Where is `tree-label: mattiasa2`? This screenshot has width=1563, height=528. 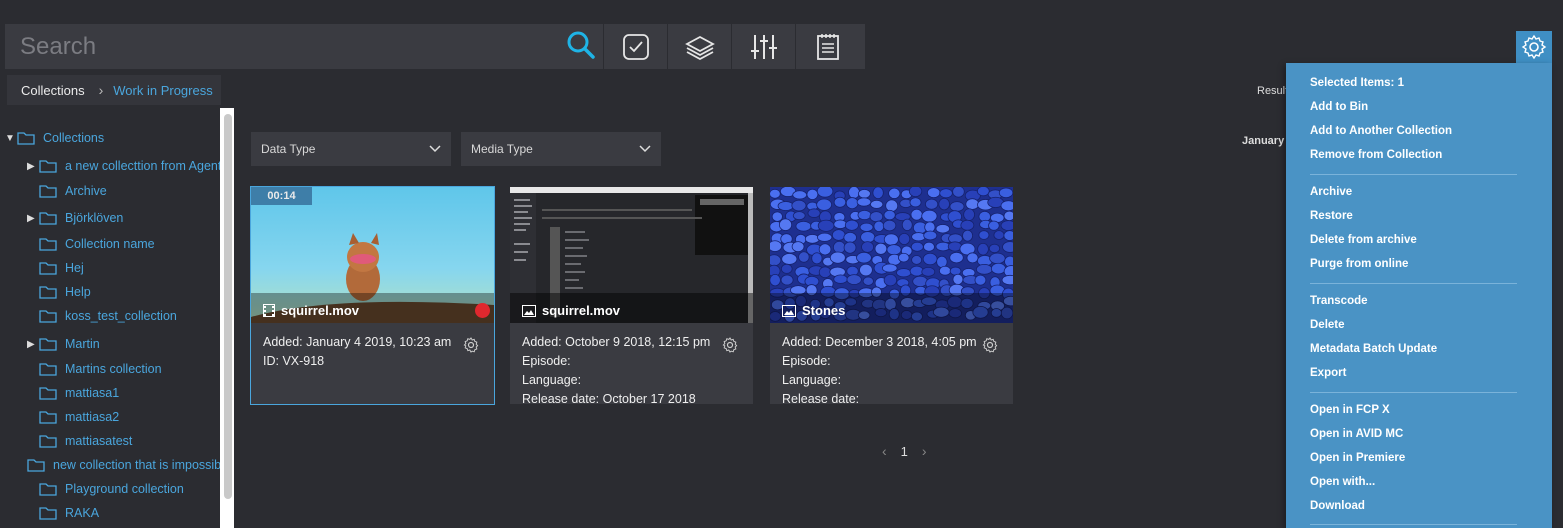 tree-label: mattiasa2 is located at coordinates (92, 417).